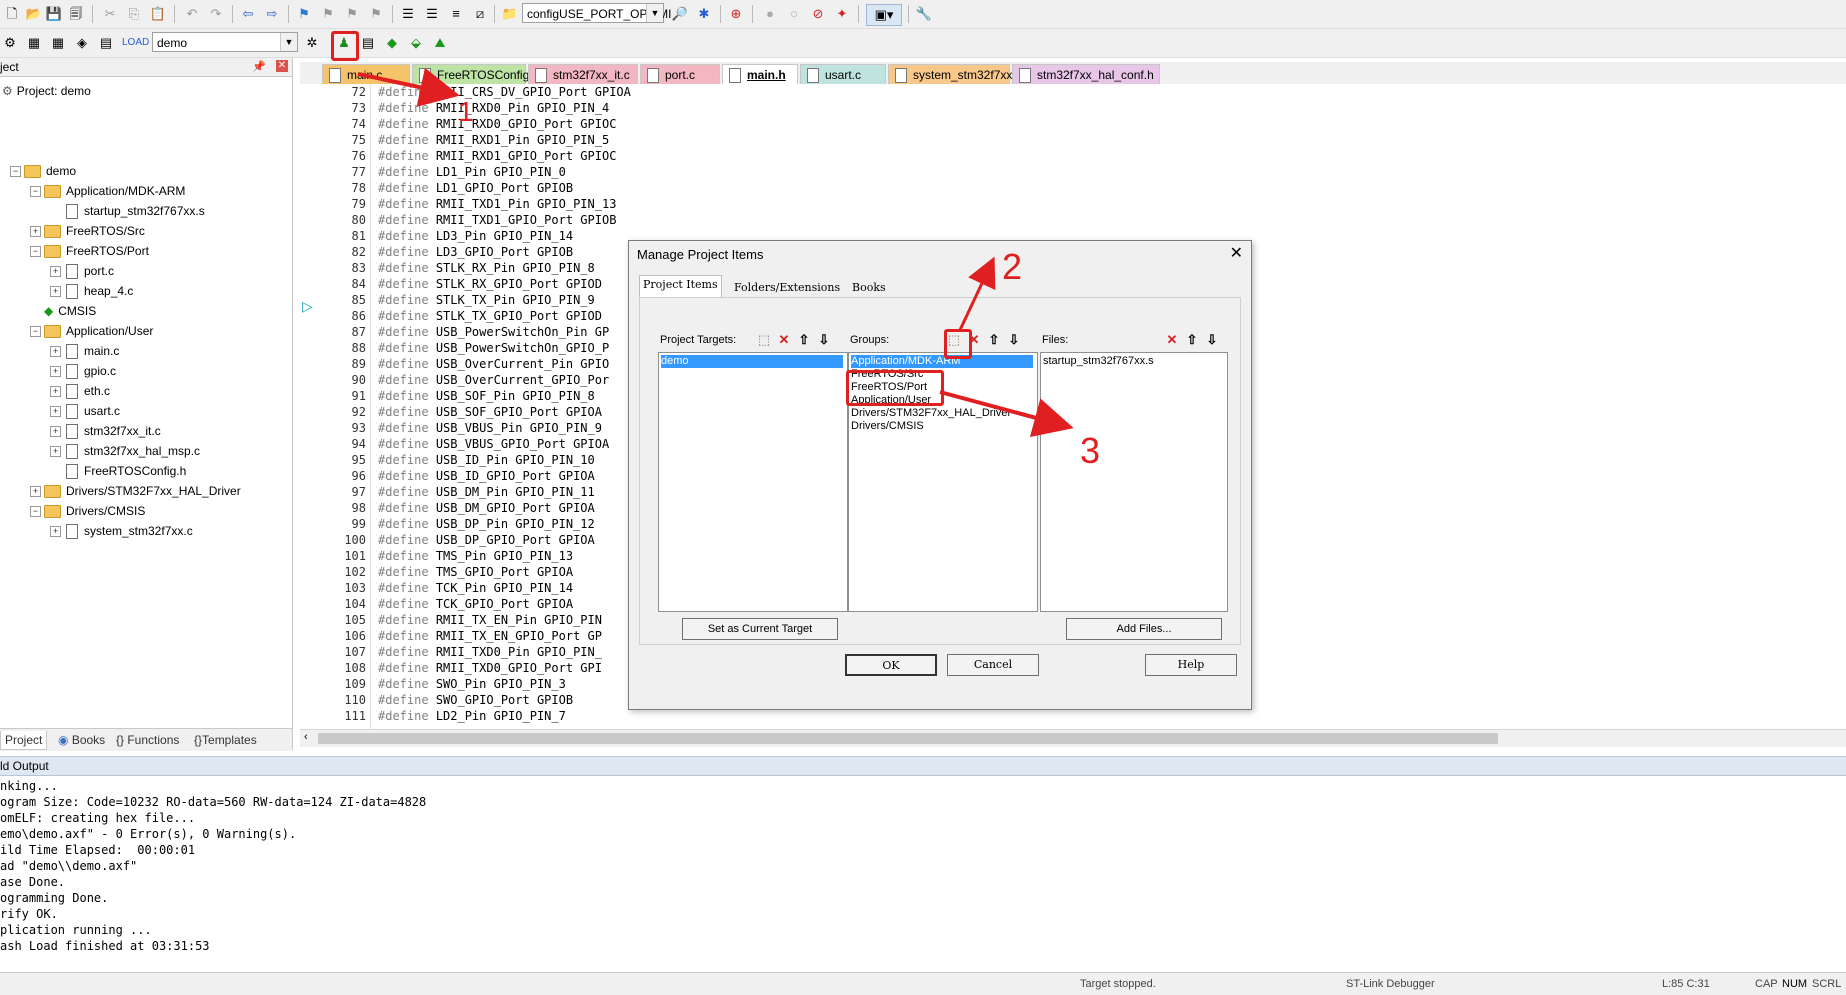 Image resolution: width=1846 pixels, height=995 pixels. What do you see at coordinates (1090, 450) in the screenshot?
I see `annotation-number-3: 3` at bounding box center [1090, 450].